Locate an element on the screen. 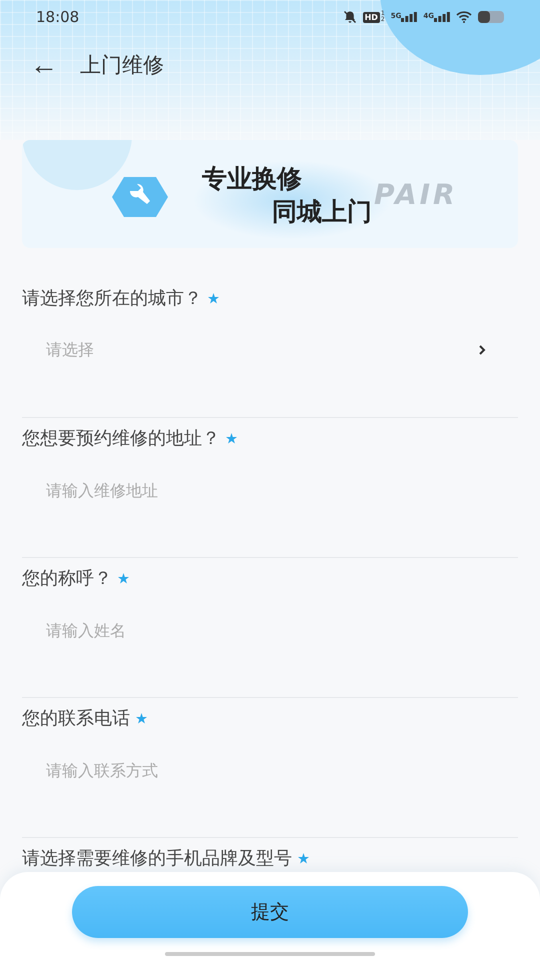 The height and width of the screenshot is (960, 540). wifi-icon is located at coordinates (464, 17).